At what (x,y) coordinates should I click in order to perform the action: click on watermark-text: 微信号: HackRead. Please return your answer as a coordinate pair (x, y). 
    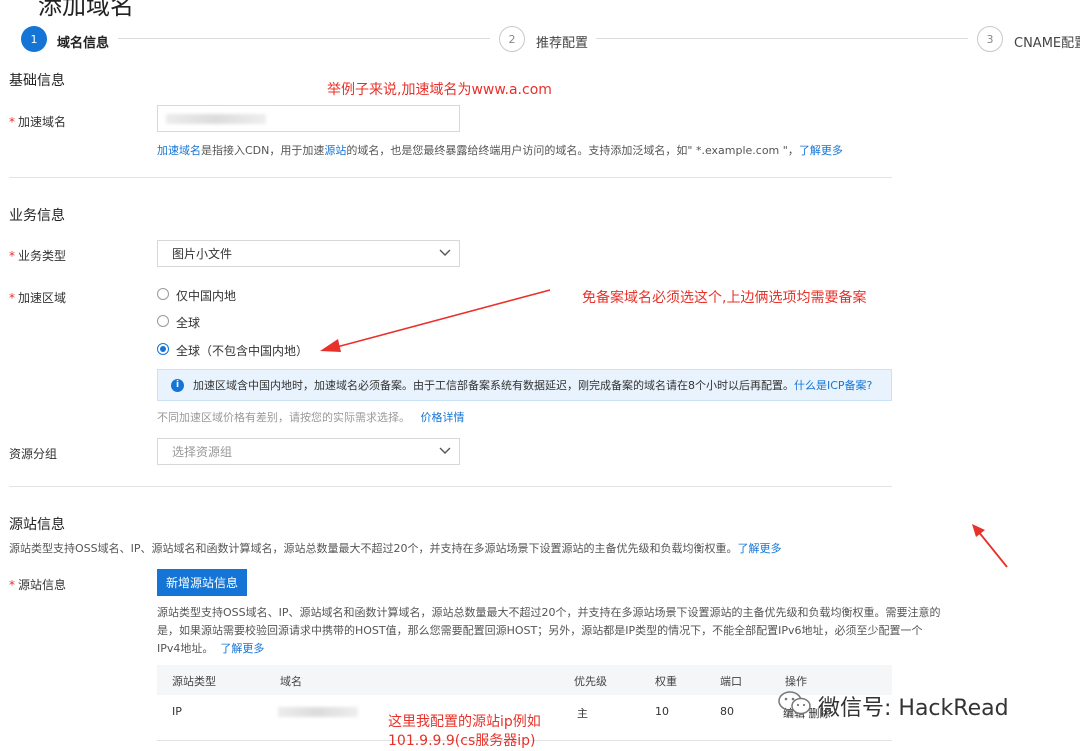
    Looking at the image, I should click on (913, 708).